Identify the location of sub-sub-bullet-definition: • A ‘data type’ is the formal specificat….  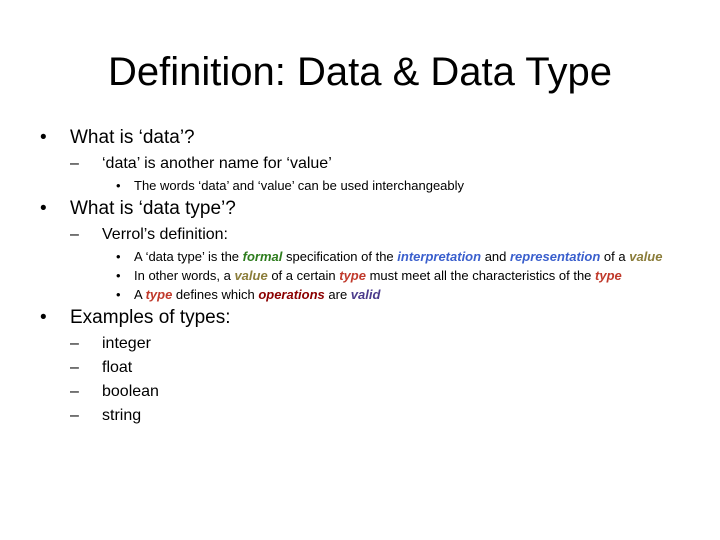
(360, 257).